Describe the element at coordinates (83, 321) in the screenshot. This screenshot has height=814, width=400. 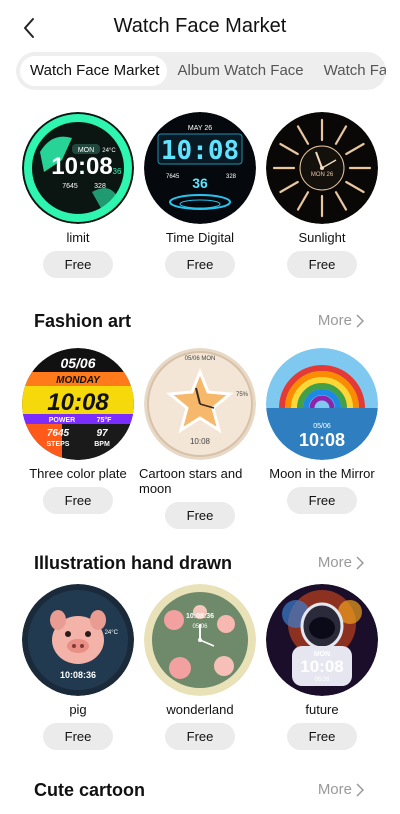
I see `section-title: Fashion art` at that location.